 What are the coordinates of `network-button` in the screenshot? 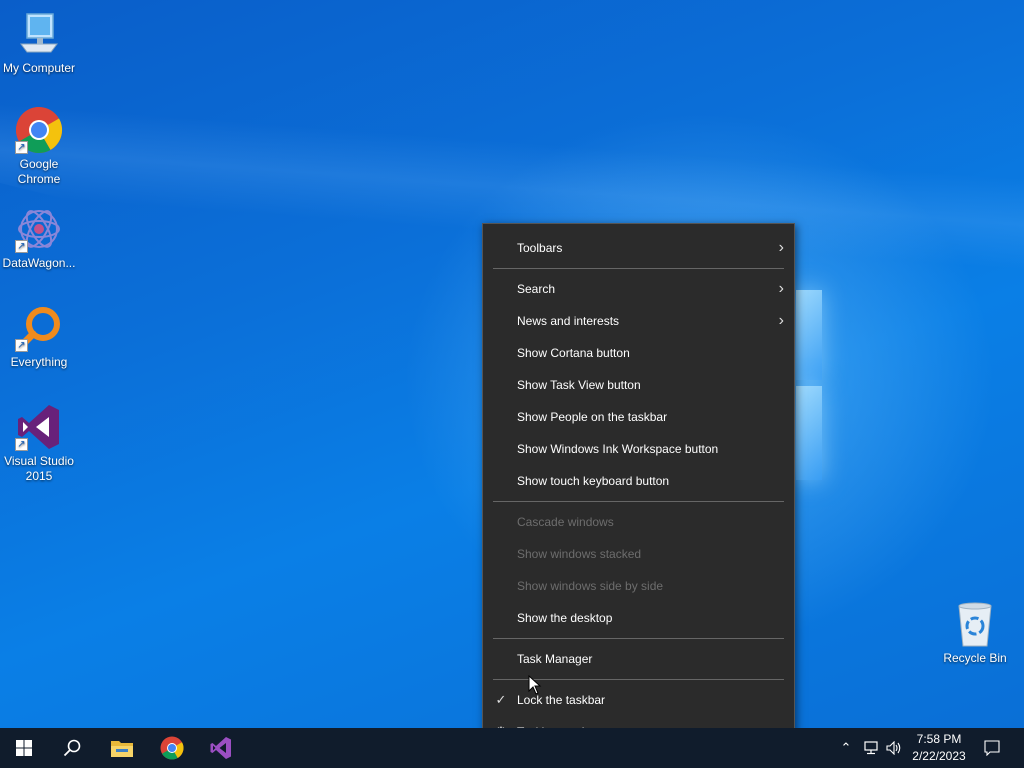 It's located at (871, 748).